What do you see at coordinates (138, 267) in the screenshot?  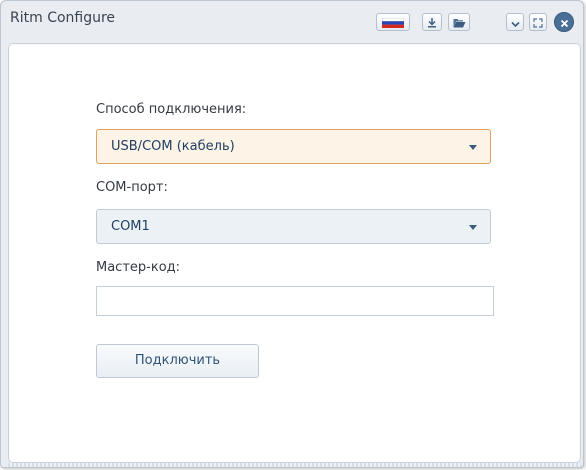 I see `master-code-label: Мастер-код:` at bounding box center [138, 267].